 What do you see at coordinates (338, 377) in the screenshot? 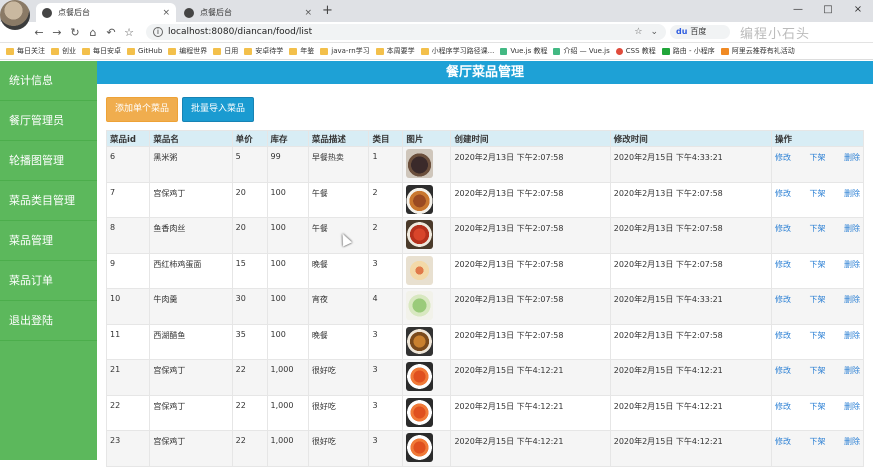
I see `cell-desc: 很好吃` at bounding box center [338, 377].